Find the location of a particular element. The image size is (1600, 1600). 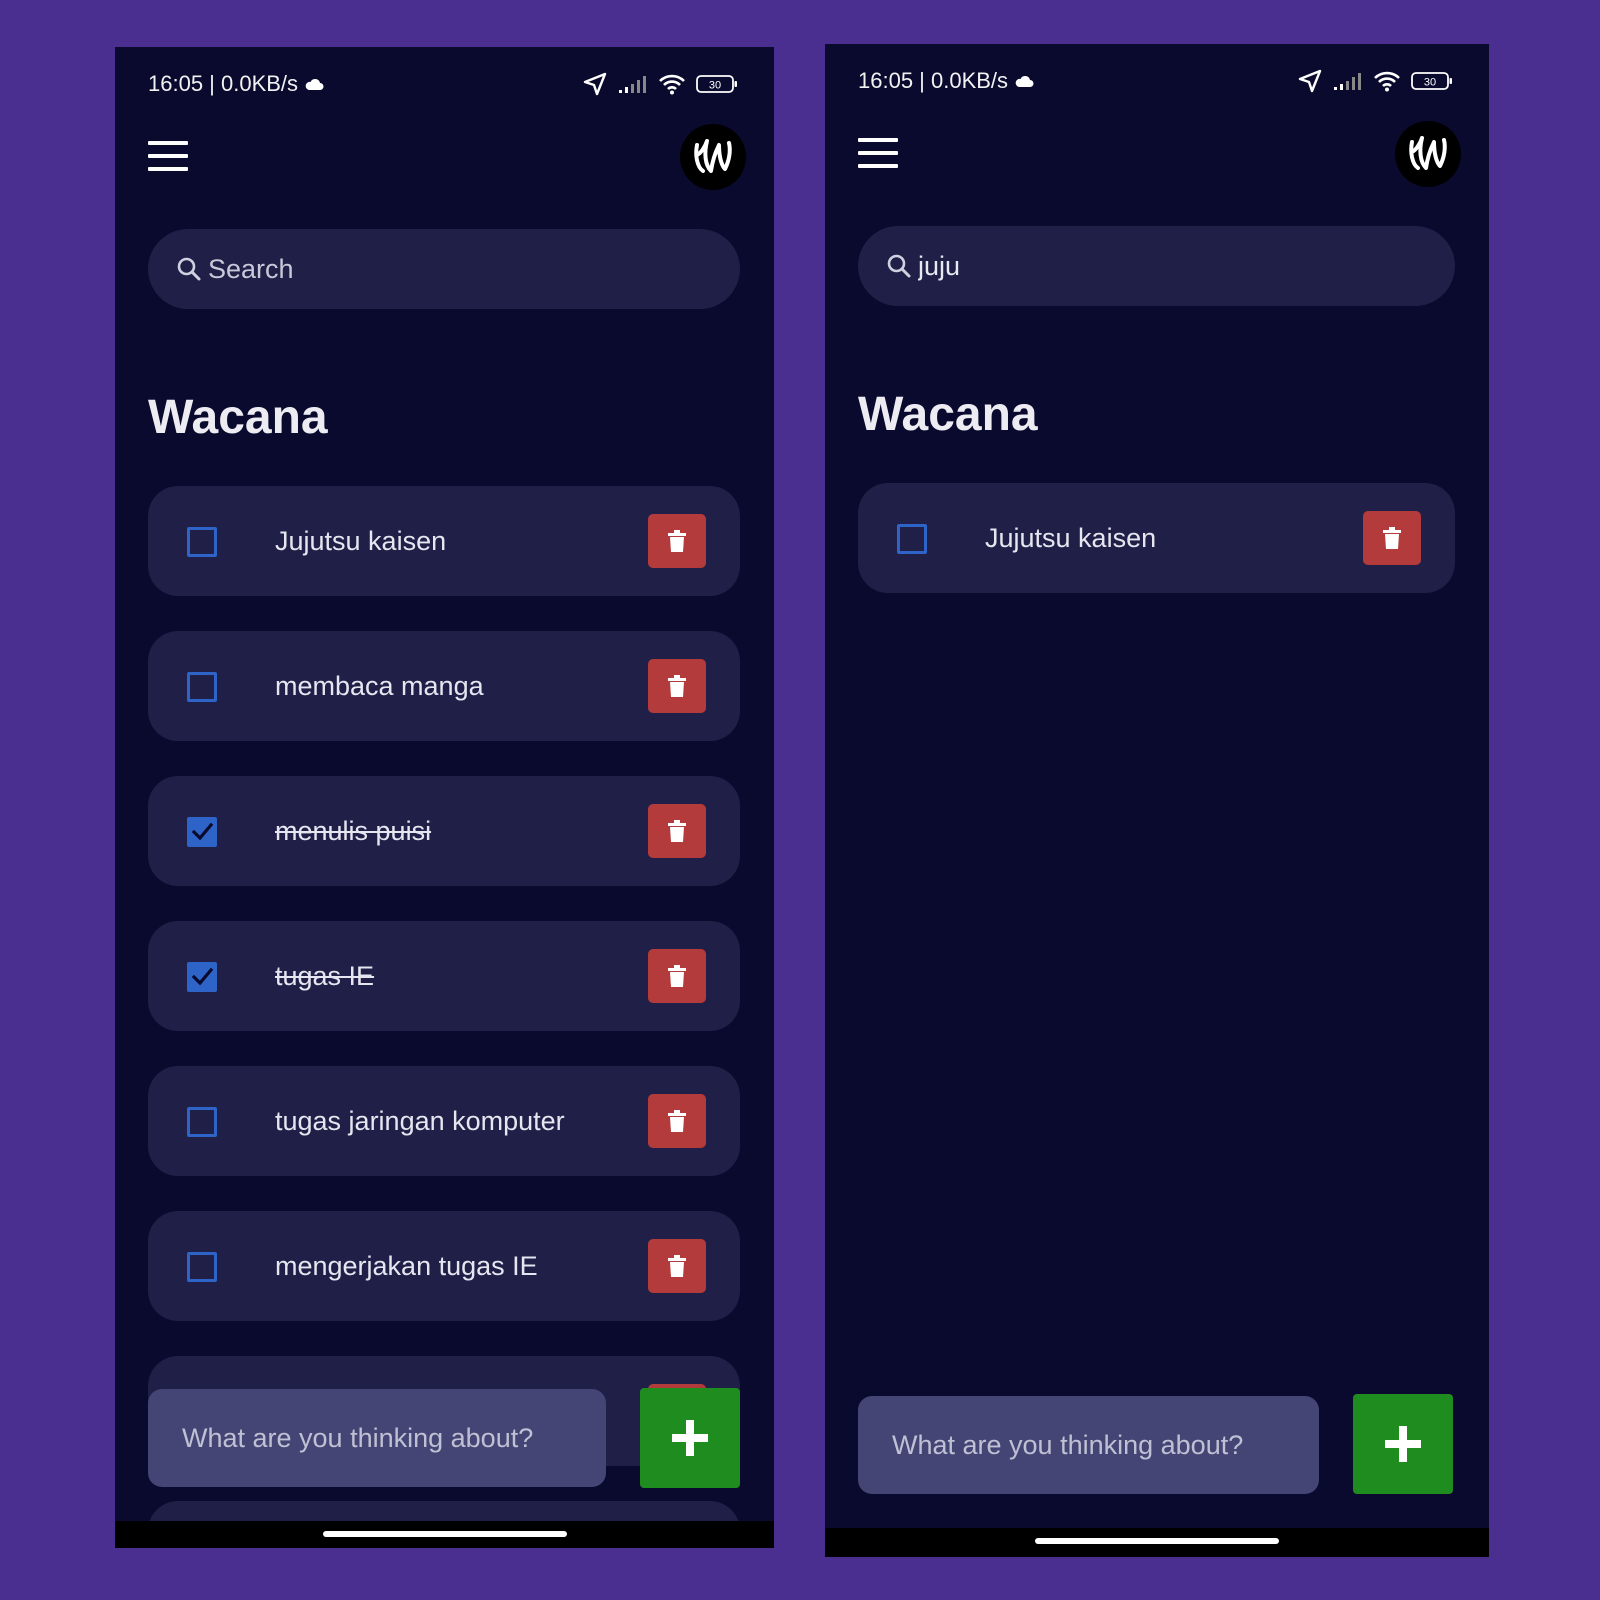

task-item: tugas jaringan komputer is located at coordinates (444, 1121).